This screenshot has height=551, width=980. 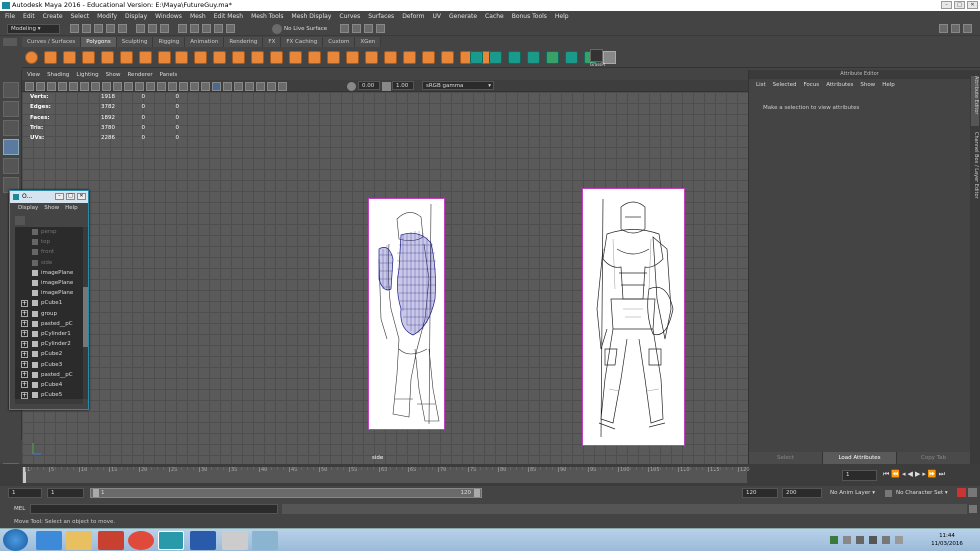 I want to click on outliner-item: front, so click(x=49, y=252).